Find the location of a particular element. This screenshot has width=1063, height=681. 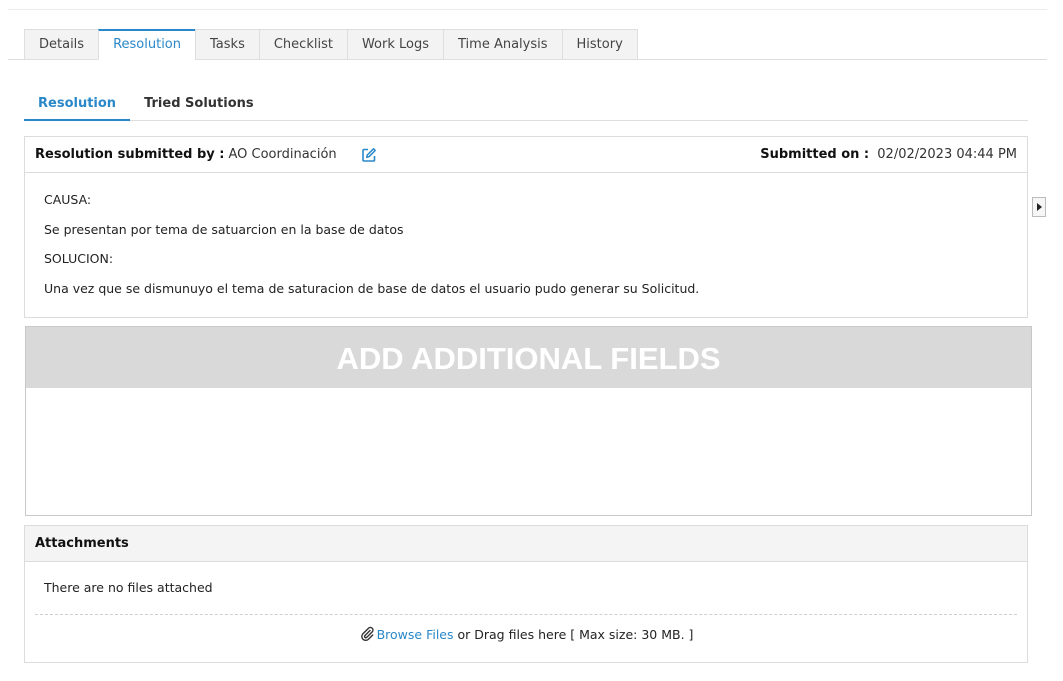

tab-resolution: Resolution is located at coordinates (147, 44).